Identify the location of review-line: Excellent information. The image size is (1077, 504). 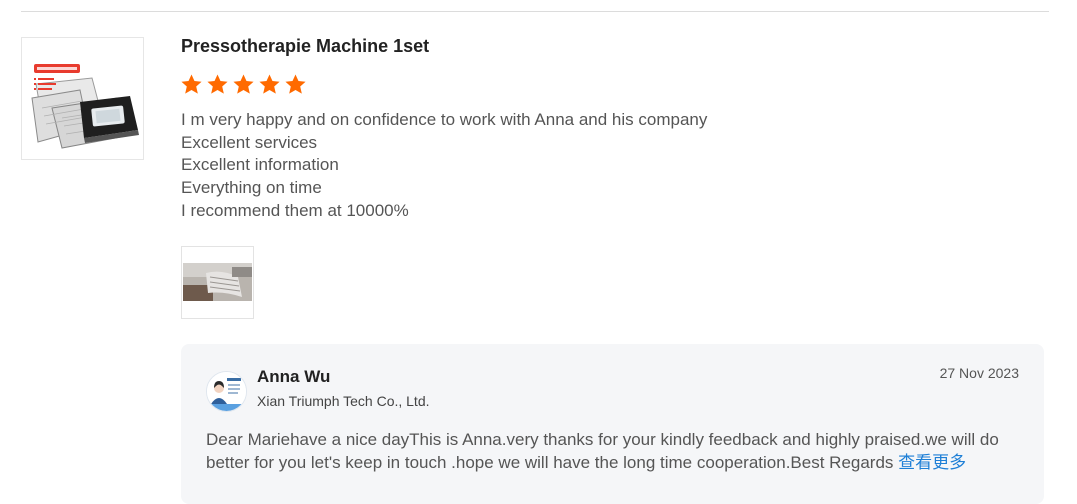
(260, 165).